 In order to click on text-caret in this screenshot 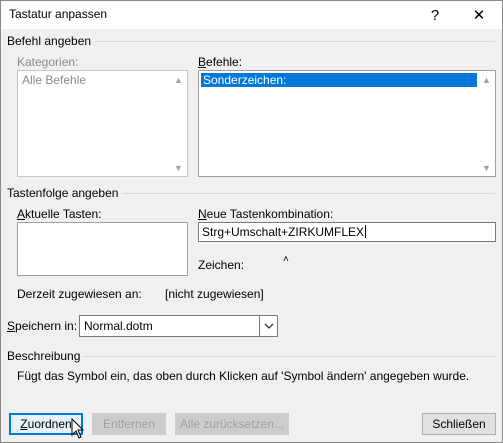, I will do `click(366, 231)`.